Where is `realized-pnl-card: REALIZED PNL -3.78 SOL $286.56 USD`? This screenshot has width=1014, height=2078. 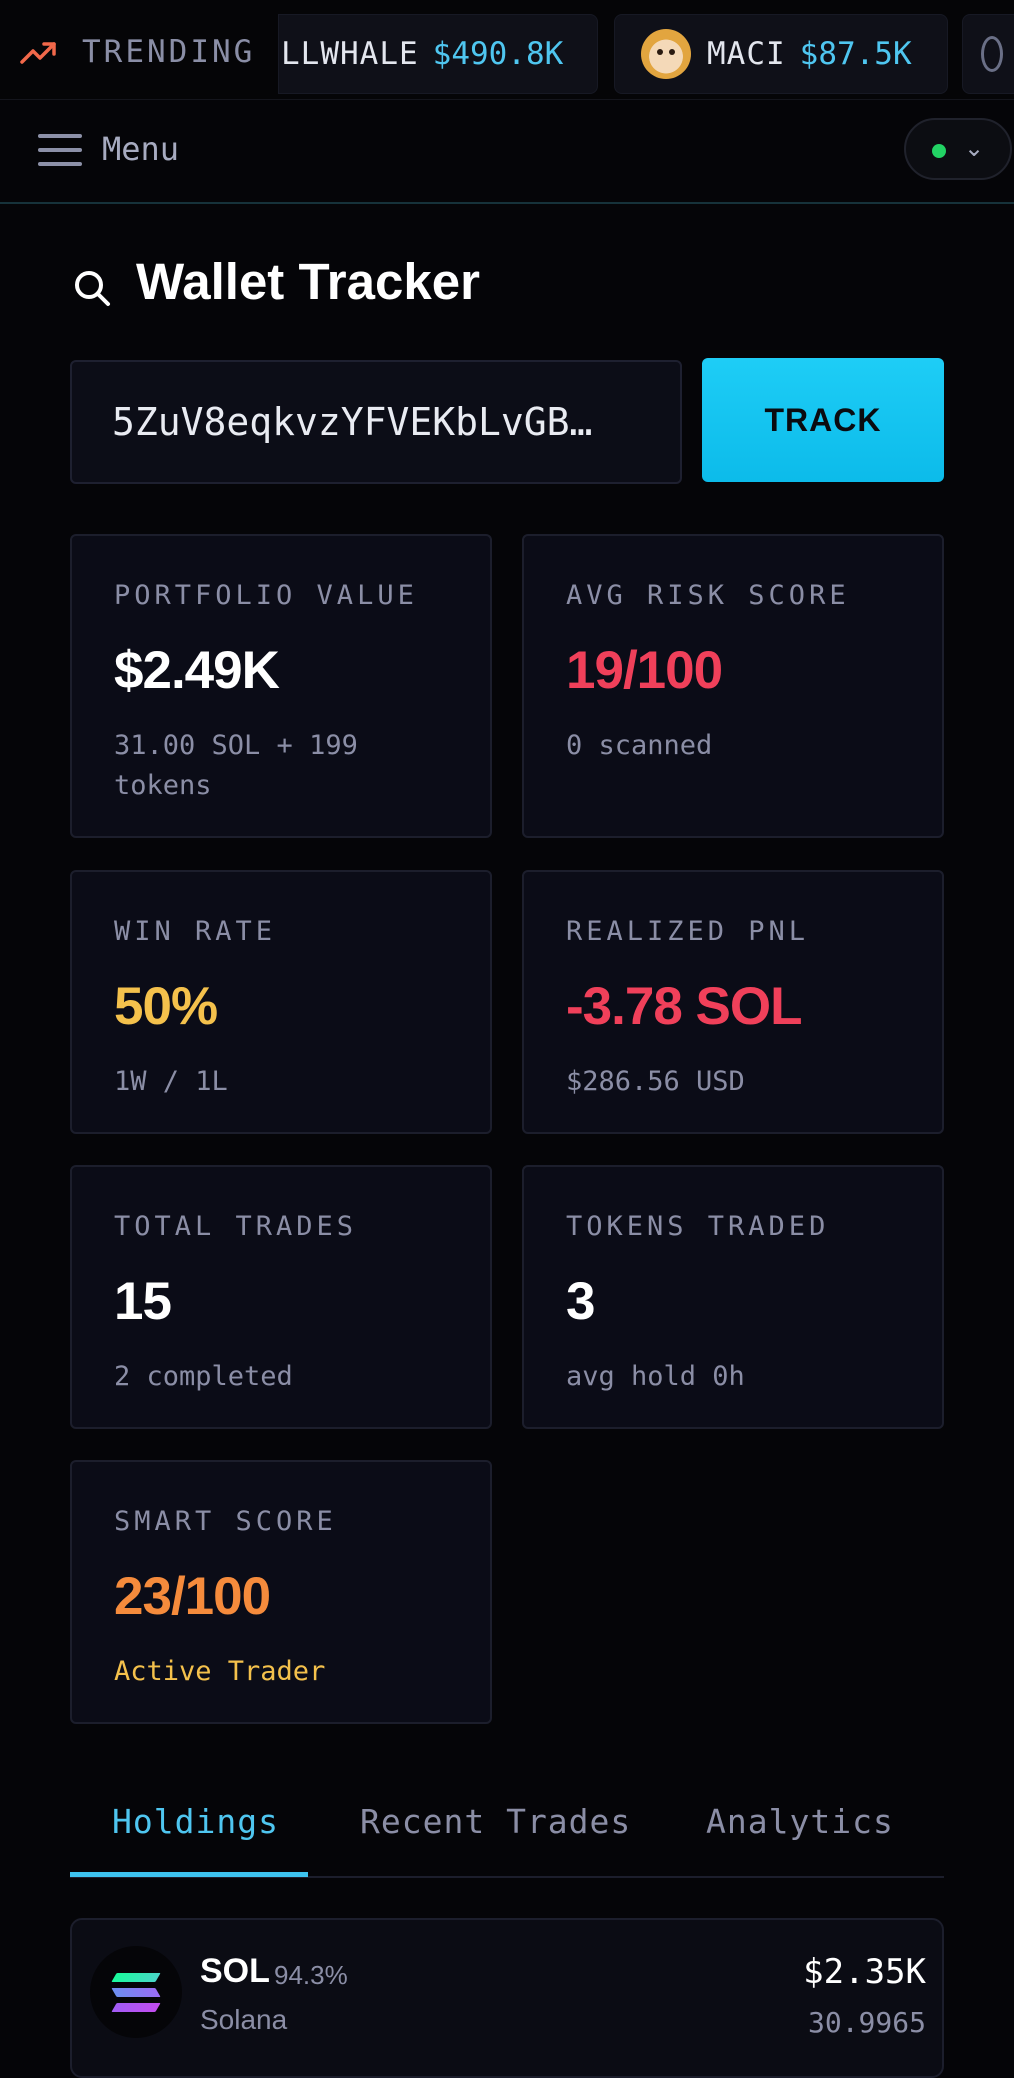 realized-pnl-card: REALIZED PNL -3.78 SOL $286.56 USD is located at coordinates (733, 1002).